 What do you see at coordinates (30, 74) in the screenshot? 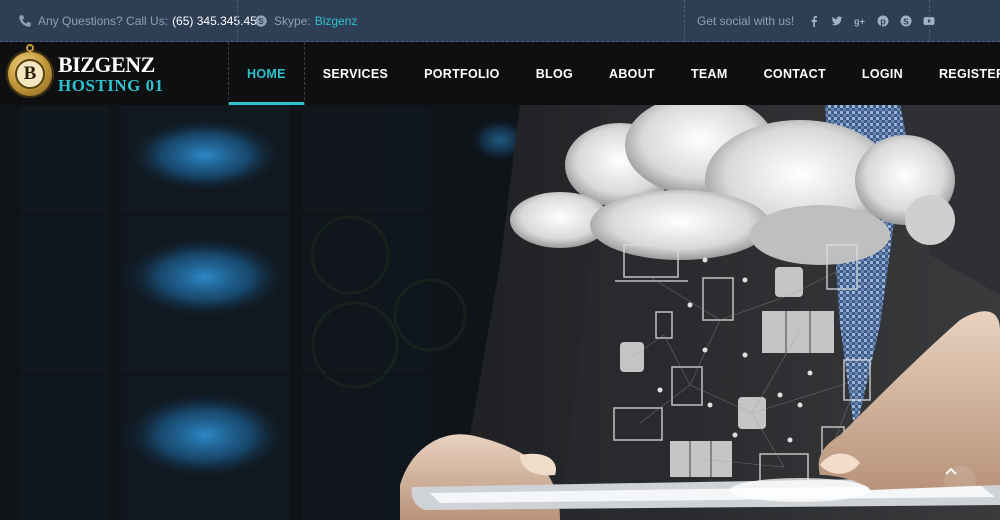
I see `logo-badge-letter: B` at bounding box center [30, 74].